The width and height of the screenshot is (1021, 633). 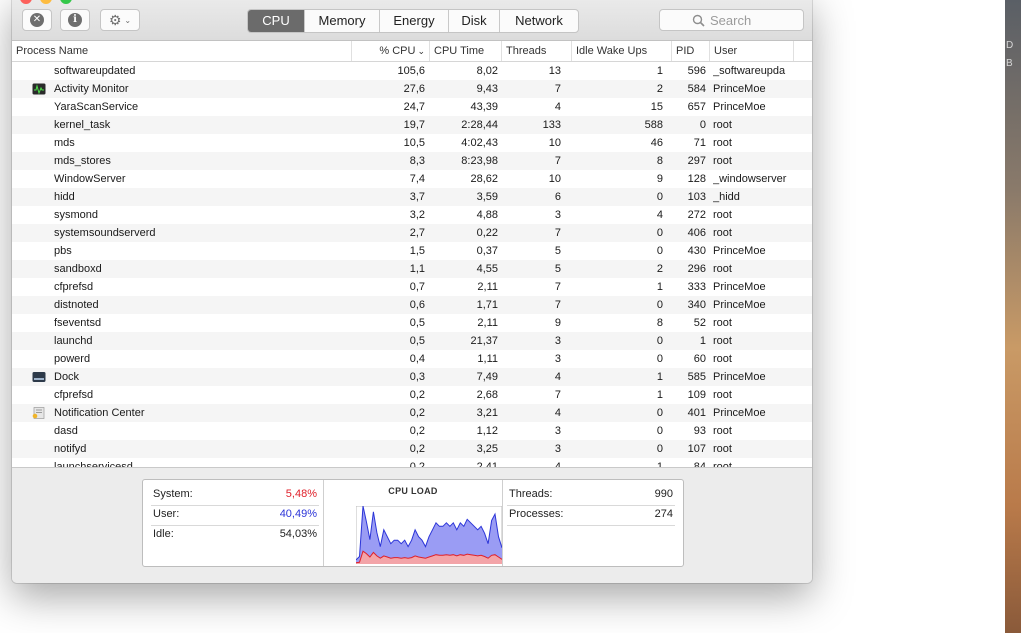 I want to click on column-threads: Threads, so click(x=537, y=51).